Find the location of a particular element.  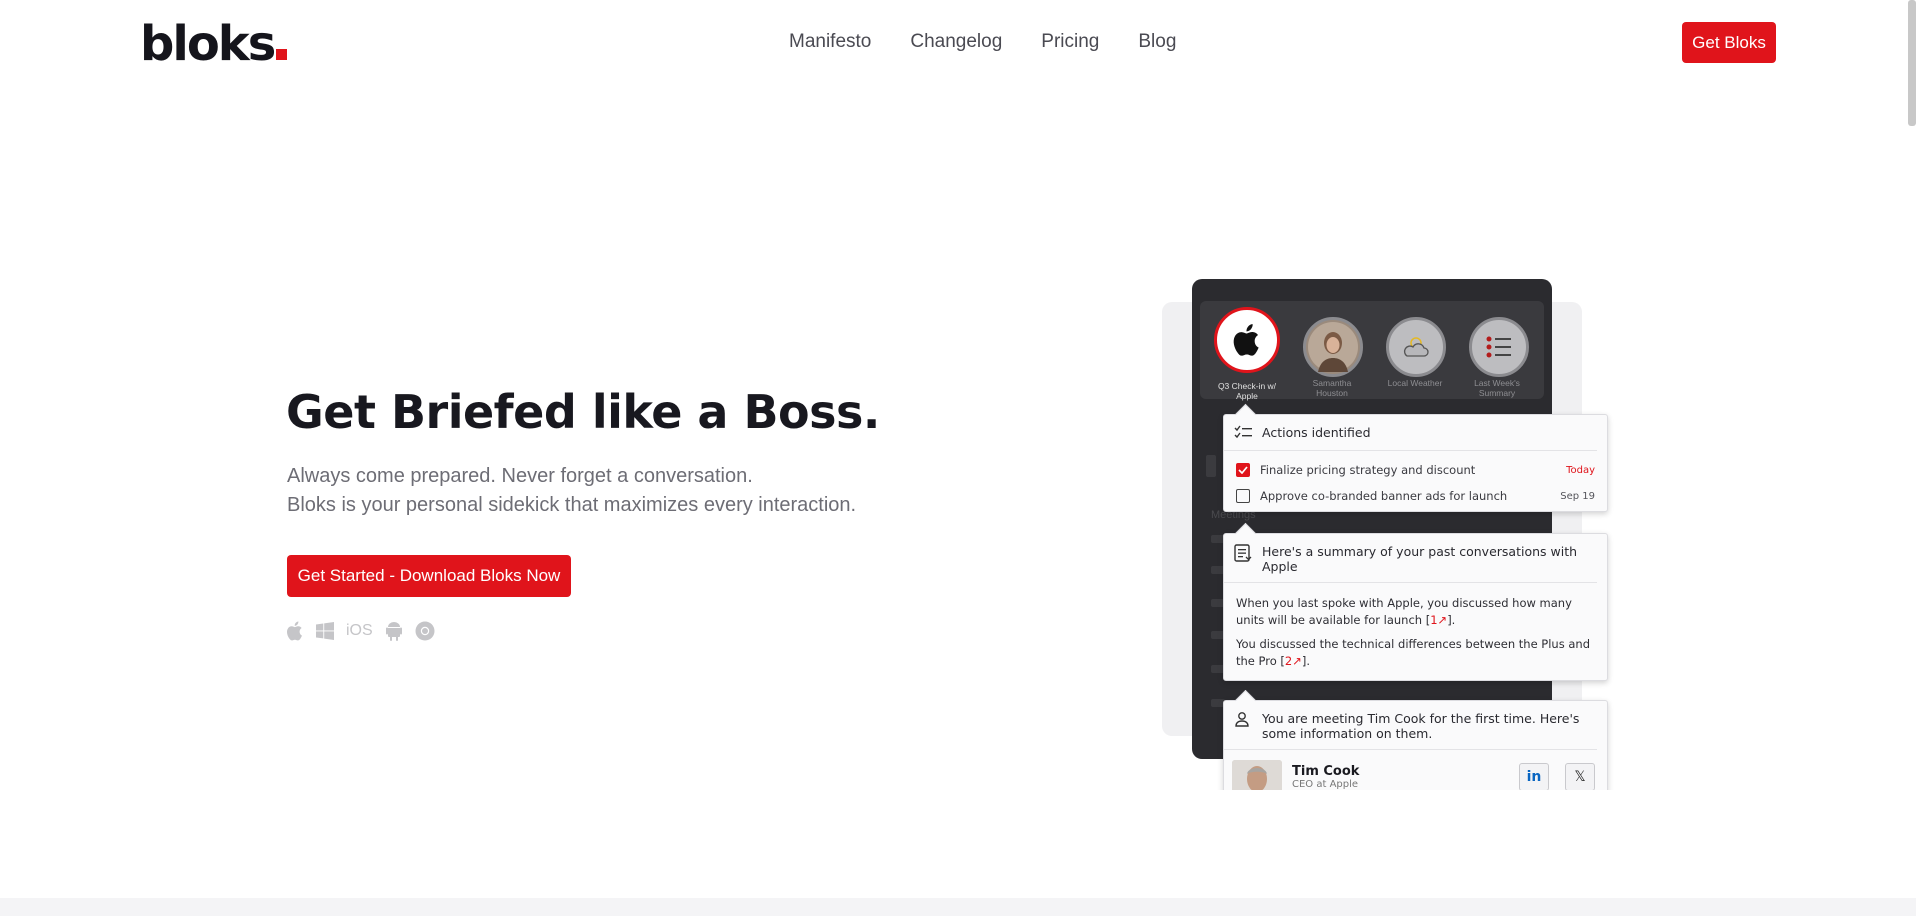

card-header: Actions identified is located at coordinates (1410, 433).